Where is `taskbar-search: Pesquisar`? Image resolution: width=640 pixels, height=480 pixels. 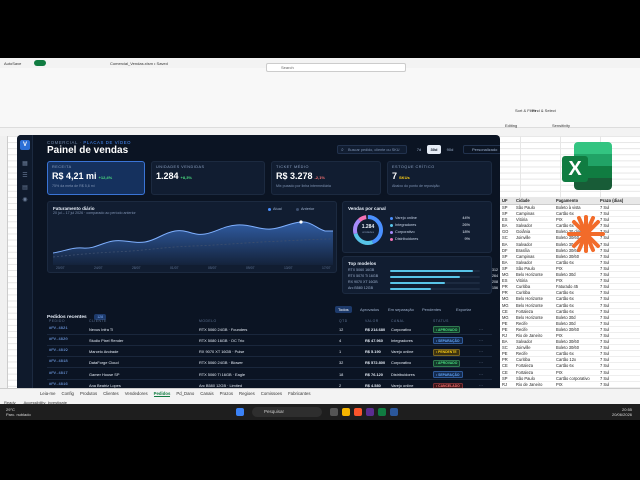
taskbar-search: Pesquisar is located at coordinates (287, 412).